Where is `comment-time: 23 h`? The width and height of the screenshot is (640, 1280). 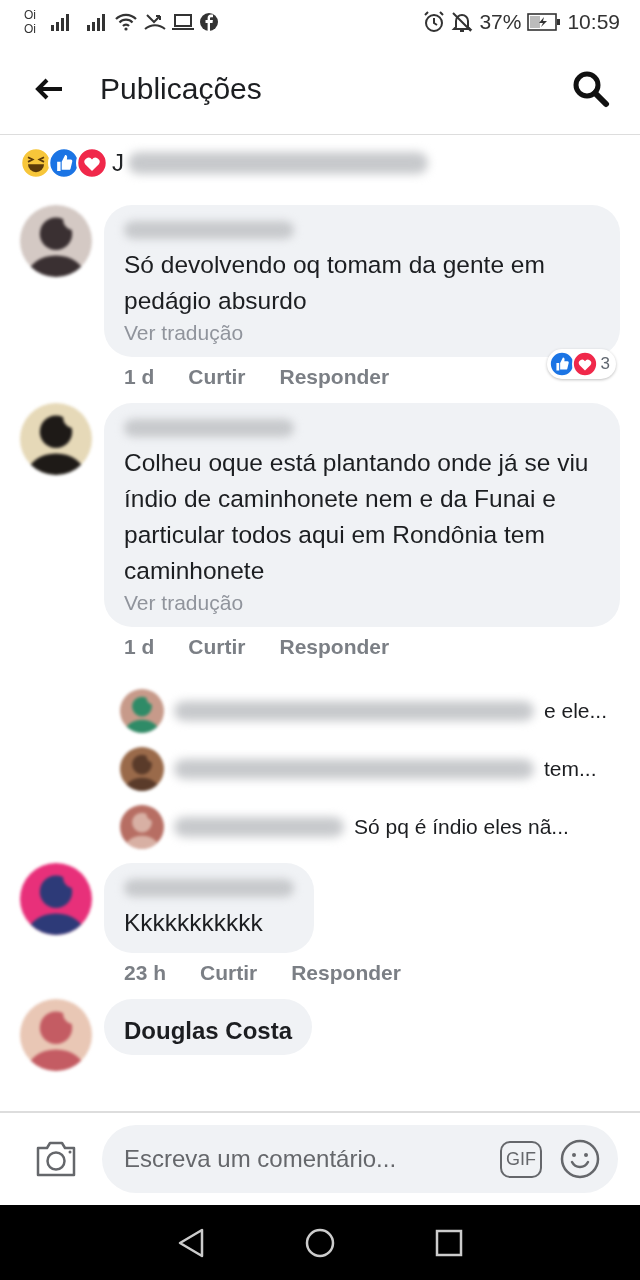
comment-time: 23 h is located at coordinates (145, 973).